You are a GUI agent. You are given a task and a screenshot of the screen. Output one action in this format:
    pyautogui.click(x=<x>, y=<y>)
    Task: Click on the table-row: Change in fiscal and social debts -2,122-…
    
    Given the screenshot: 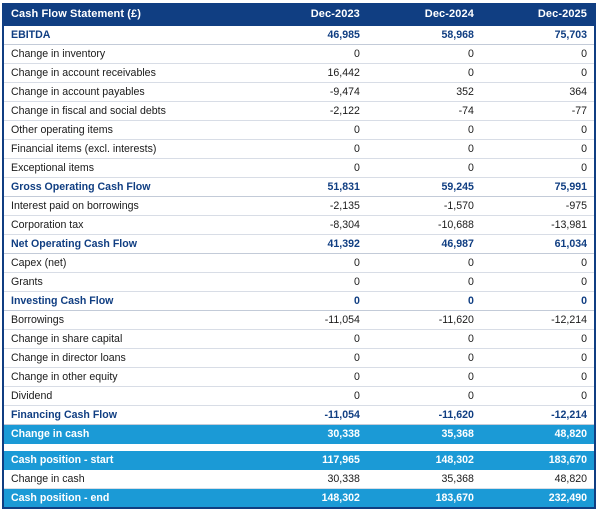 What is the action you would take?
    pyautogui.click(x=299, y=111)
    